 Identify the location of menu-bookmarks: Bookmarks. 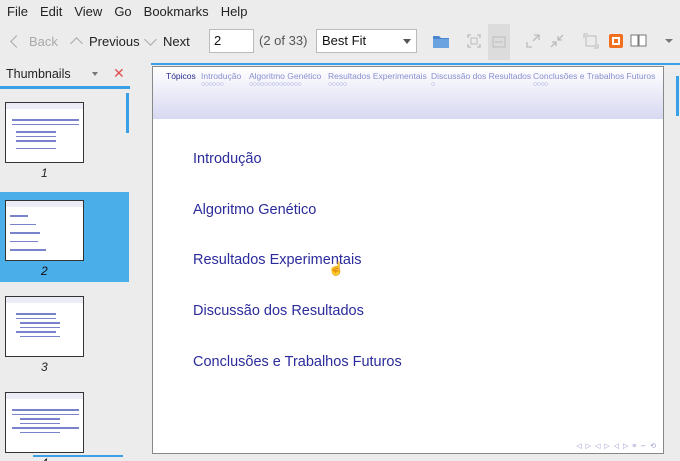
(176, 11).